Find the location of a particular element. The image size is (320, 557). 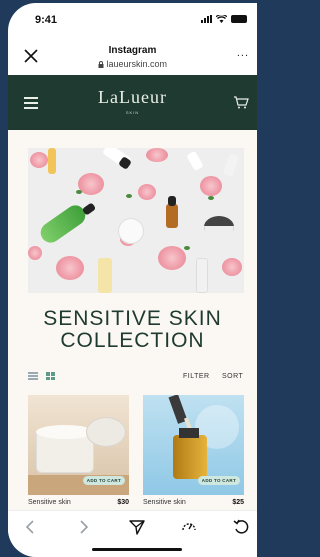

collection-title-line-2: COLLECTION is located at coordinates (132, 340).